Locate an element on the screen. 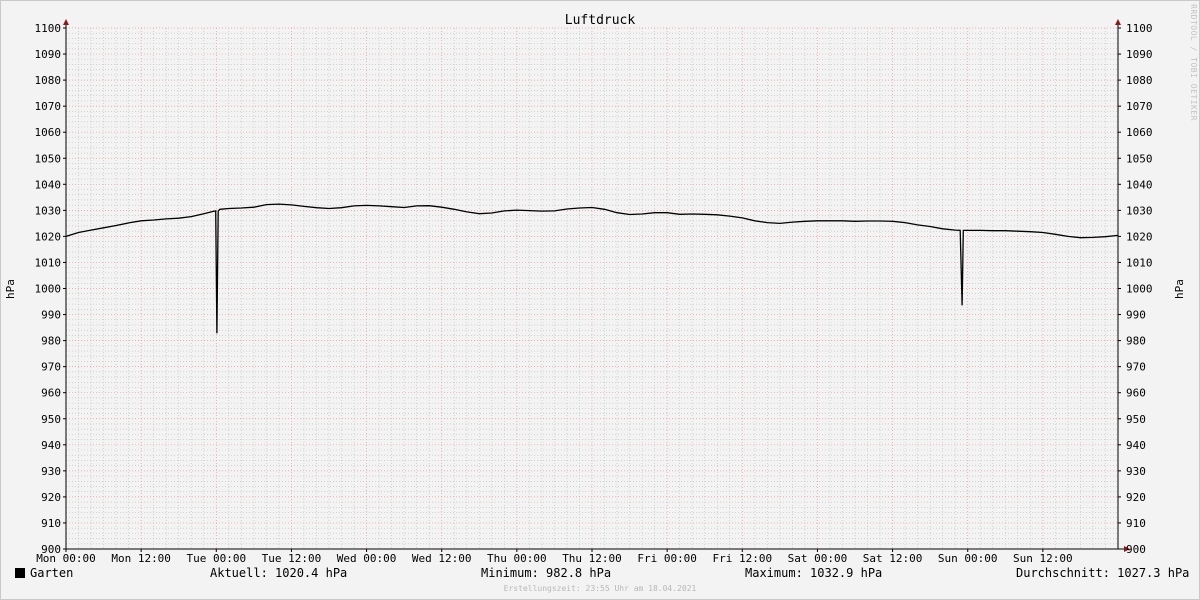 Image resolution: width=1200 pixels, height=600 pixels. creation-time: Erstellungszeit: 23:55 Uhr am 18.04.2021 is located at coordinates (600, 588).